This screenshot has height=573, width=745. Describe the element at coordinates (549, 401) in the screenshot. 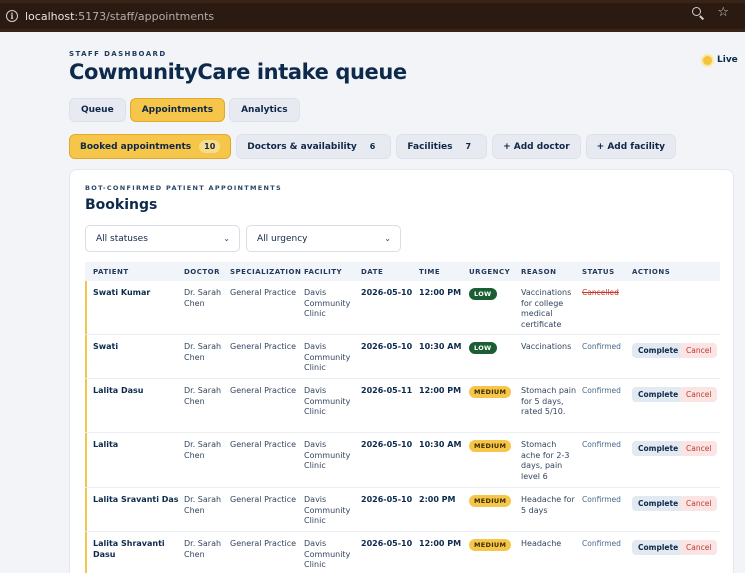

I see `cell-reason: Stomach pain for 5 days, rated 5/10.` at that location.